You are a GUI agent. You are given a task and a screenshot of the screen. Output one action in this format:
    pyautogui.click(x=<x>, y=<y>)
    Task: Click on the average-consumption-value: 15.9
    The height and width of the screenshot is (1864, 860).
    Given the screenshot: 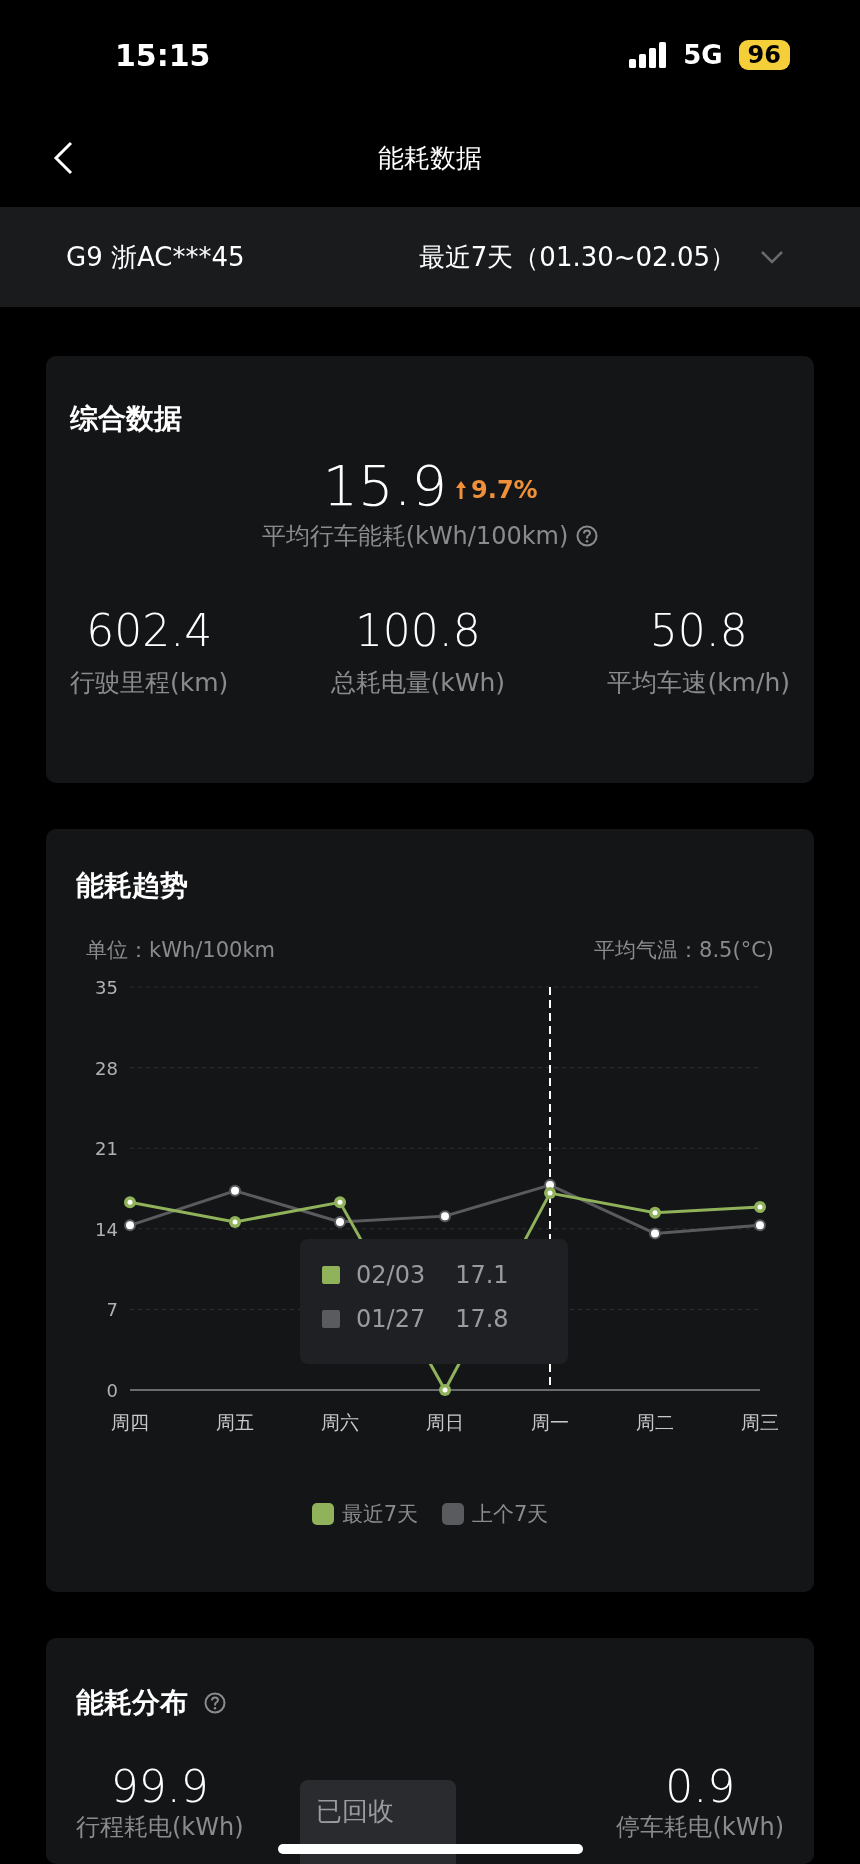 What is the action you would take?
    pyautogui.click(x=385, y=486)
    